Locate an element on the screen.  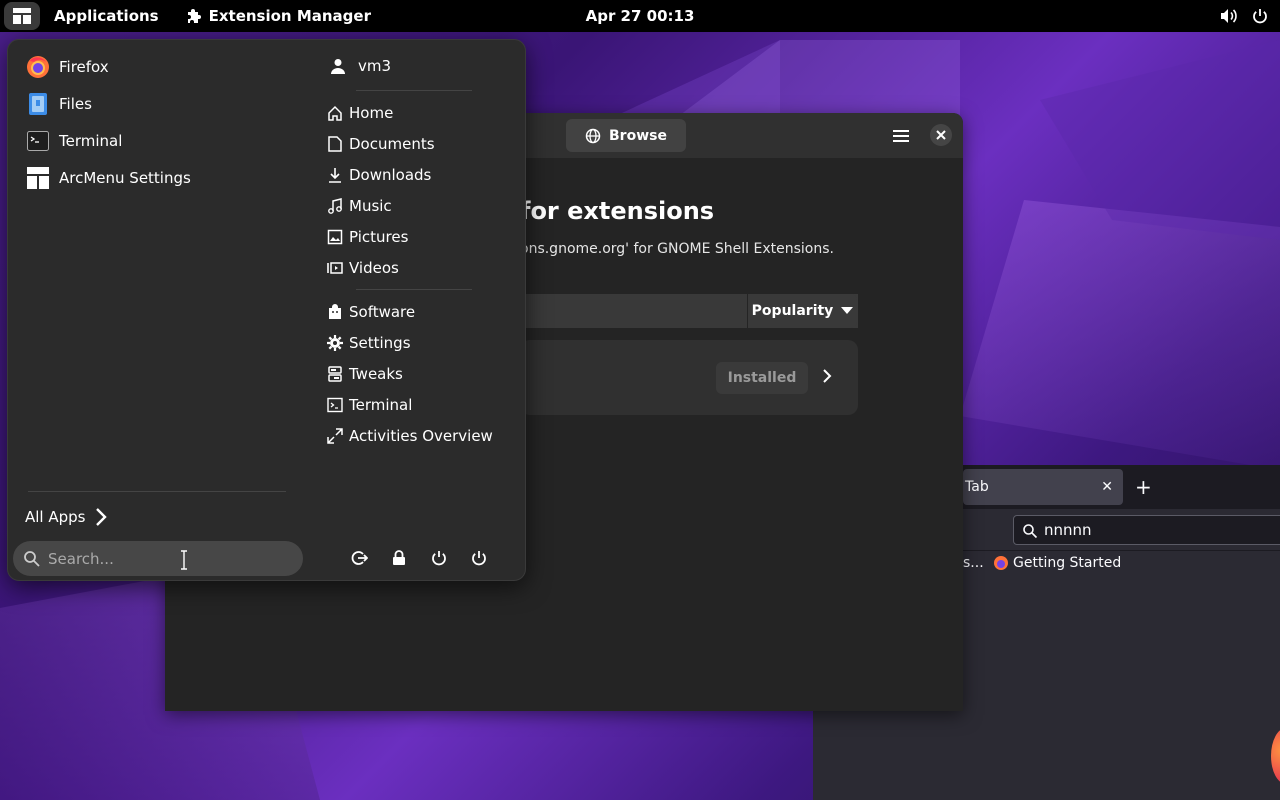
system-terminal: Terminal is located at coordinates (420, 404).